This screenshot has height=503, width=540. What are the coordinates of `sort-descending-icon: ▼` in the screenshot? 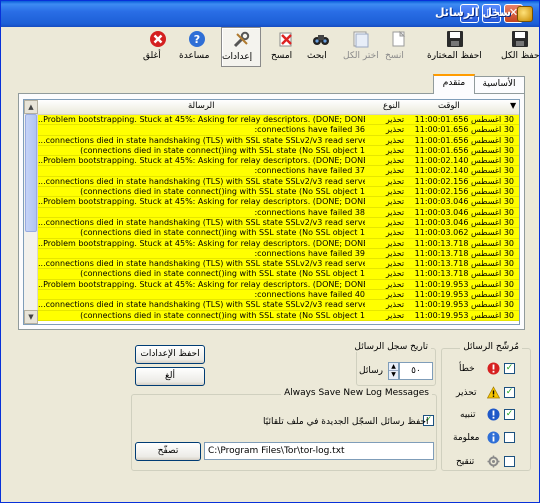 It's located at (513, 105).